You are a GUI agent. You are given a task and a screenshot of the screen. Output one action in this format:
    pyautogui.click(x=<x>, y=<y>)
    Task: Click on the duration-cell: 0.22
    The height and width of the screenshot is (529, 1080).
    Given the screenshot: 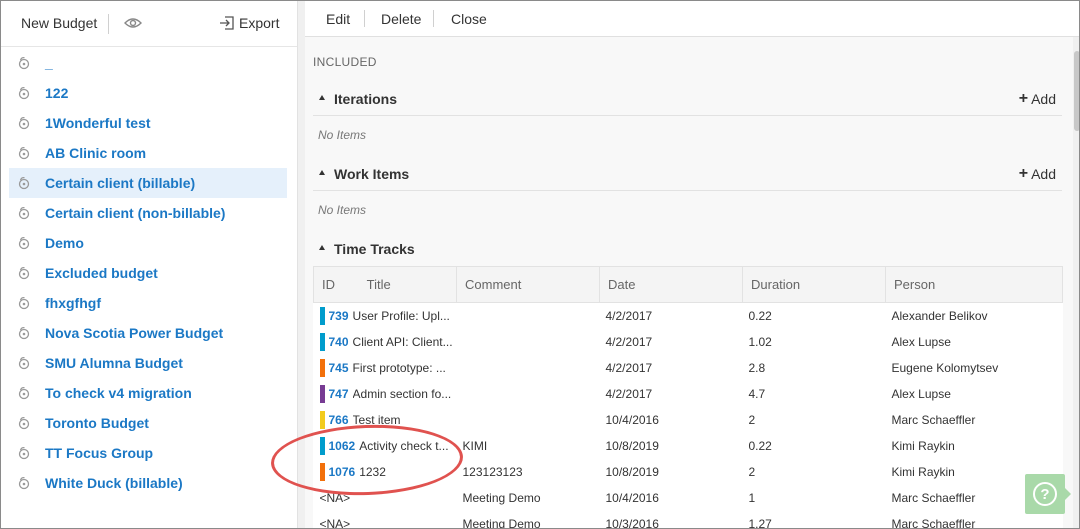 What is the action you would take?
    pyautogui.click(x=760, y=316)
    